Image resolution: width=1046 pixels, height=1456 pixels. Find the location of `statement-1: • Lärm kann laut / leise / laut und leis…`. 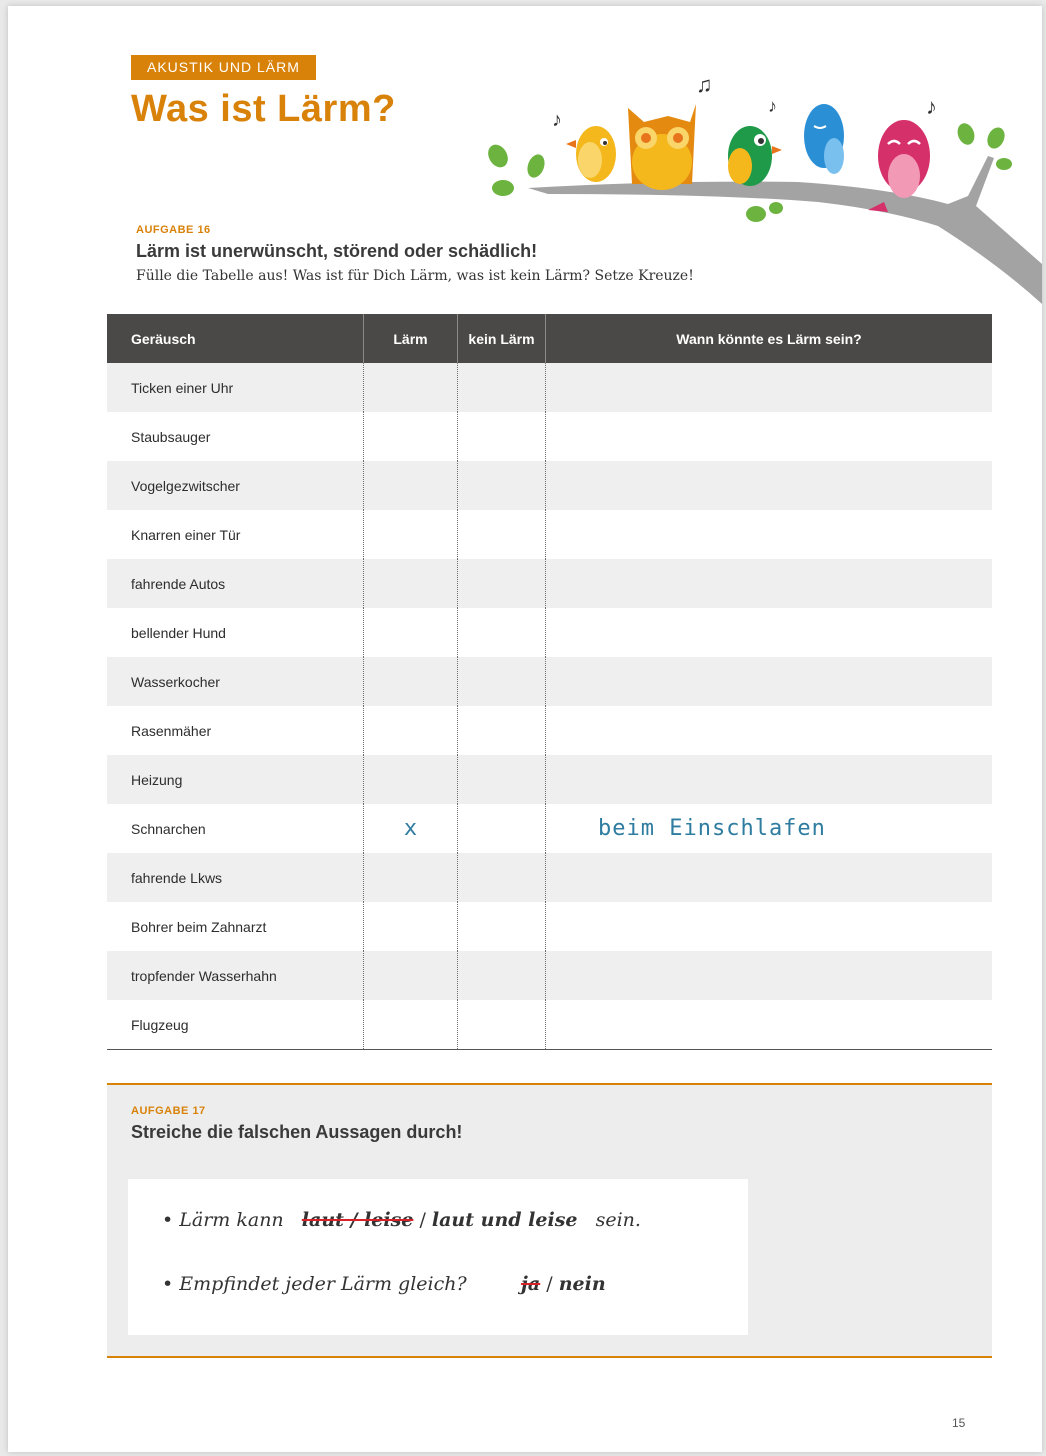

statement-1: • Lärm kann laut / leise / laut und leis… is located at coordinates (401, 1220).